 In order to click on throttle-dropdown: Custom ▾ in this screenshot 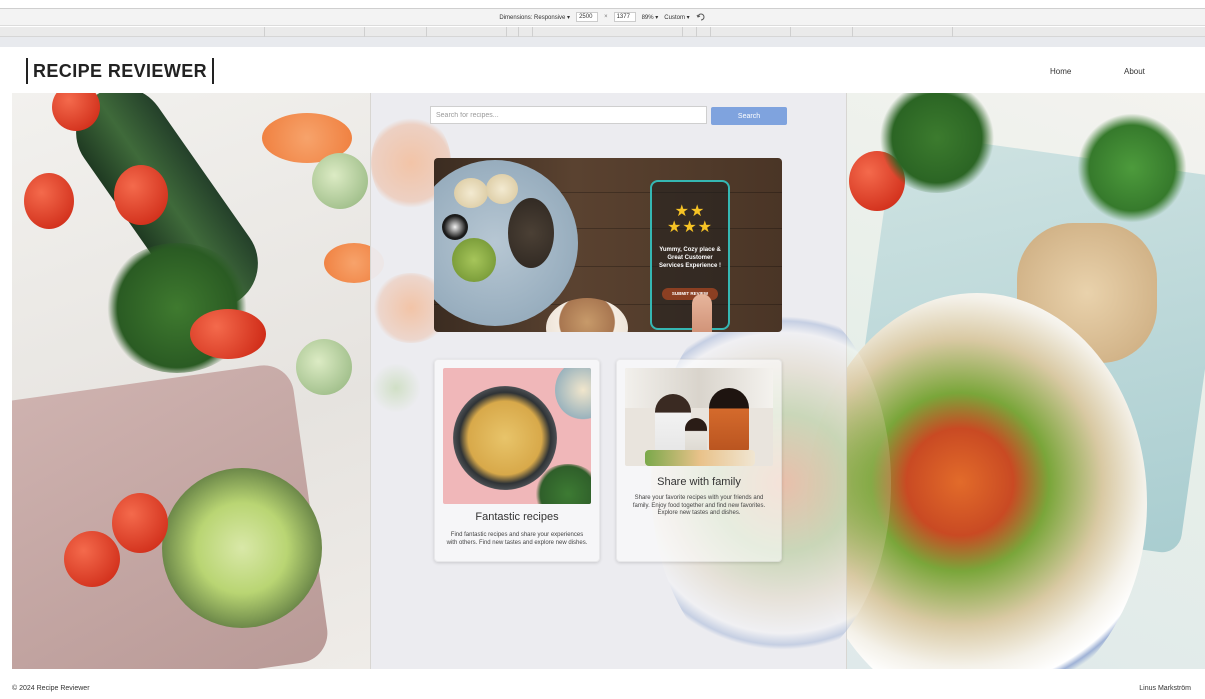, I will do `click(676, 17)`.